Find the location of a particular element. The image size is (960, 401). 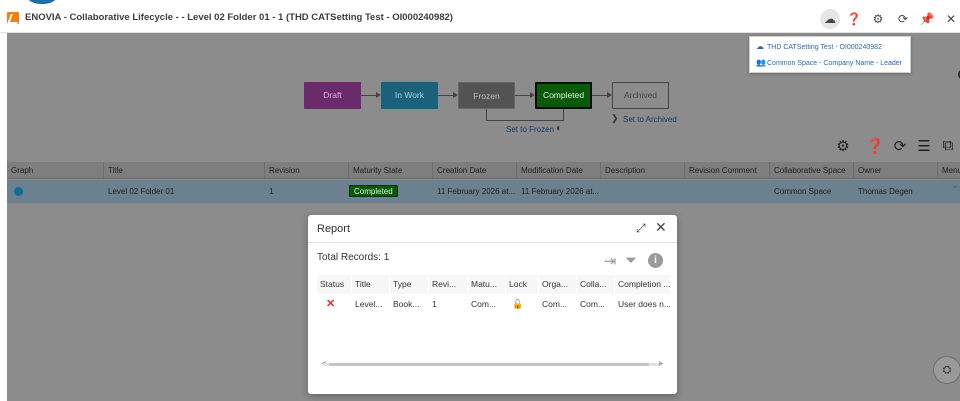

dialog-header: Report ⤢ ✕ is located at coordinates (492, 229).